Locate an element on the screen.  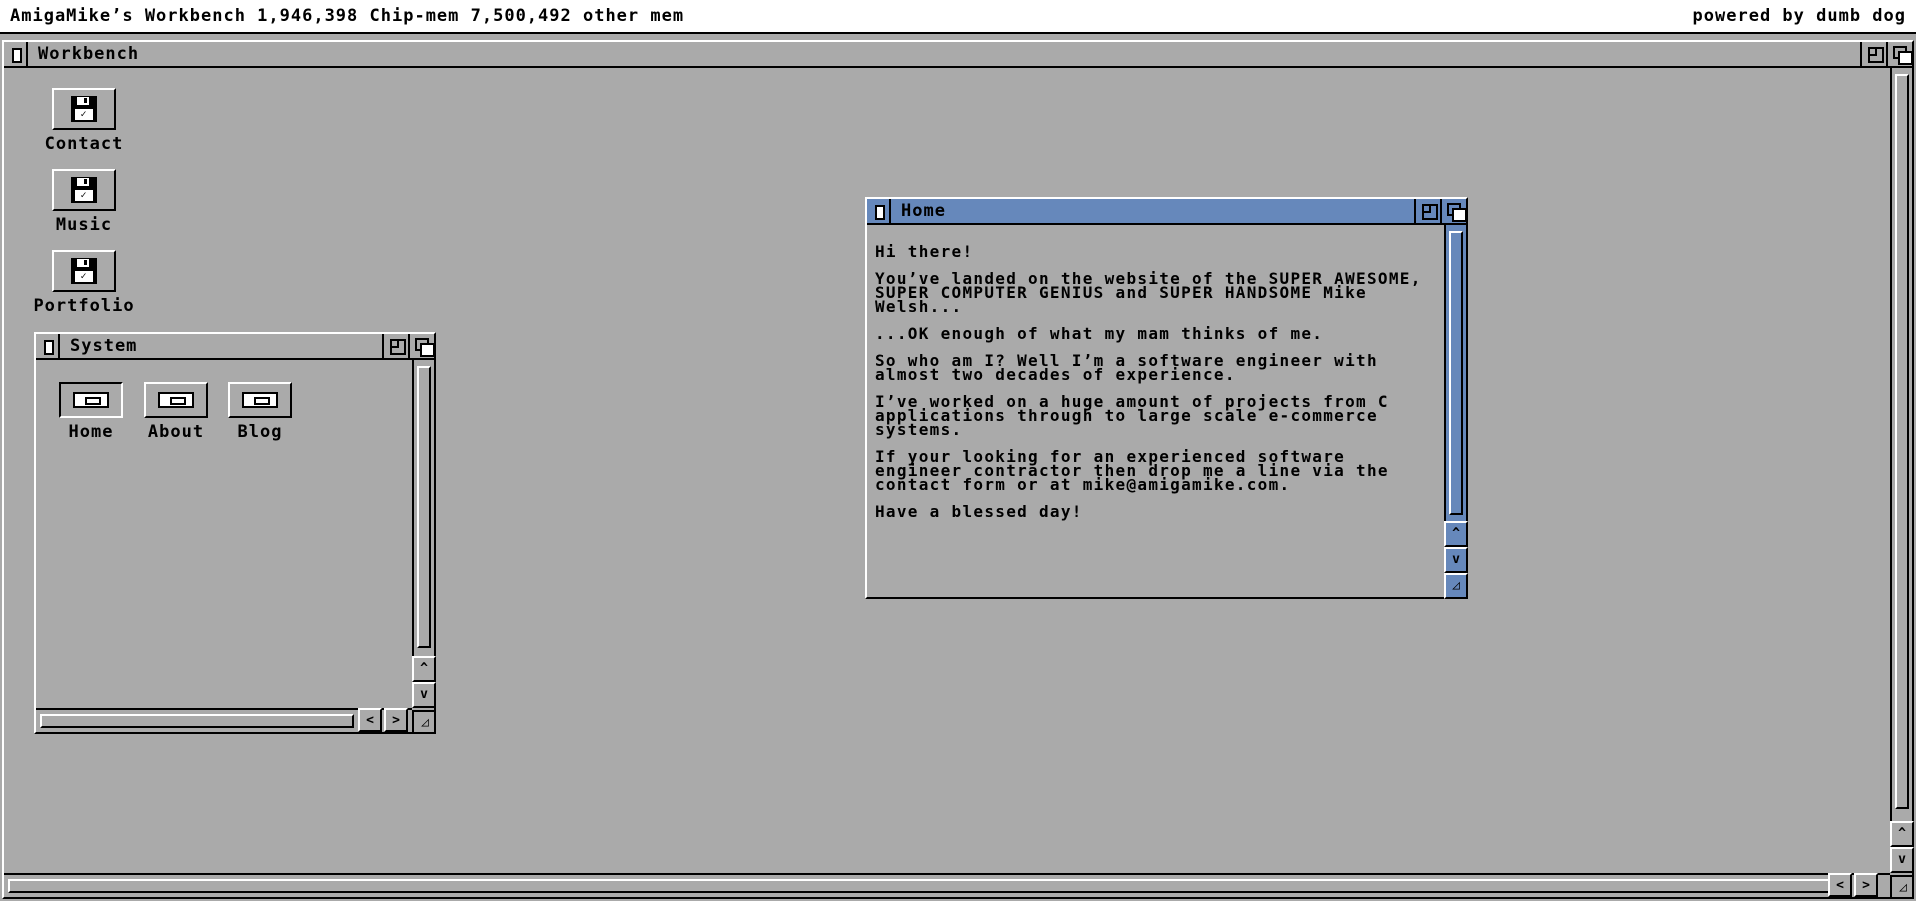
home-paragraph: Hi there! is located at coordinates (924, 251).